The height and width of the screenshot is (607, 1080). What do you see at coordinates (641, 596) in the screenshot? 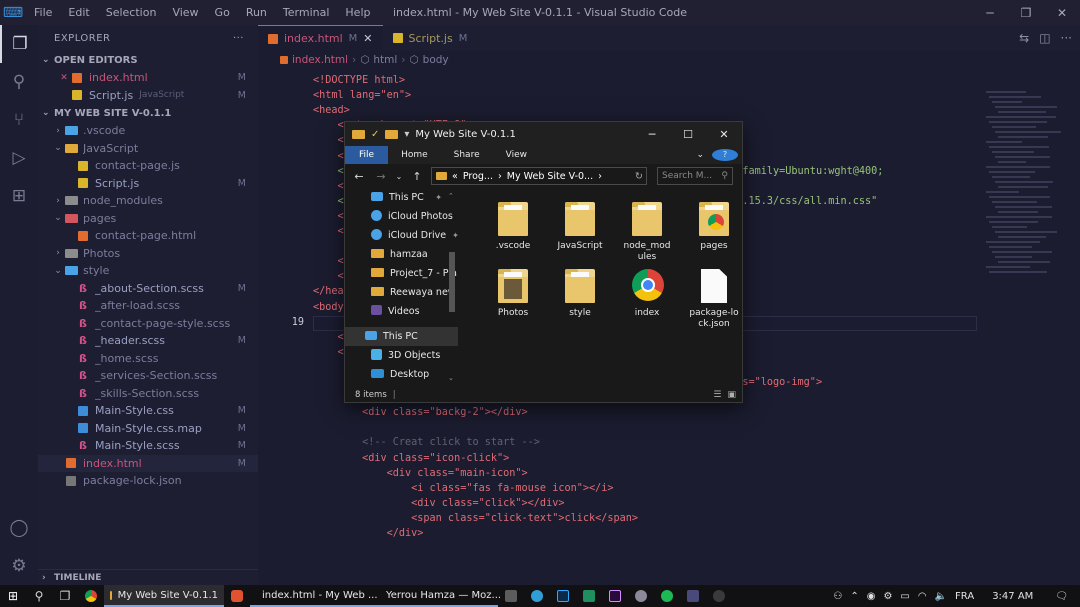
I see `app-icon` at bounding box center [641, 596].